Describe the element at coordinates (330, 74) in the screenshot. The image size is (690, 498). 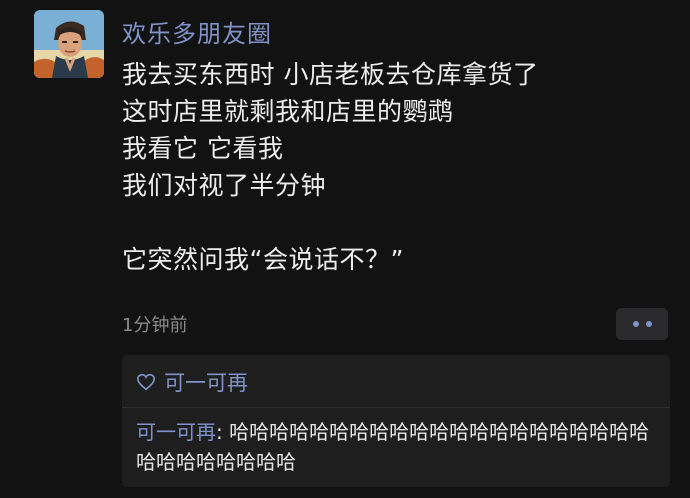
I see `post-line: 我去买东西时 小店老板去仓库拿货了` at that location.